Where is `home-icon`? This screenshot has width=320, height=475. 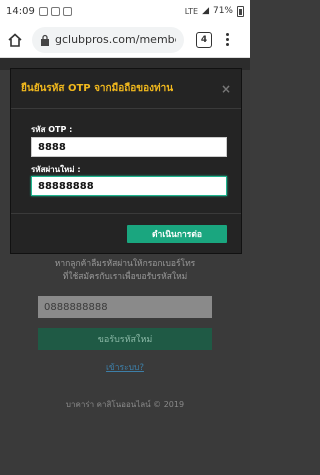 home-icon is located at coordinates (15, 40).